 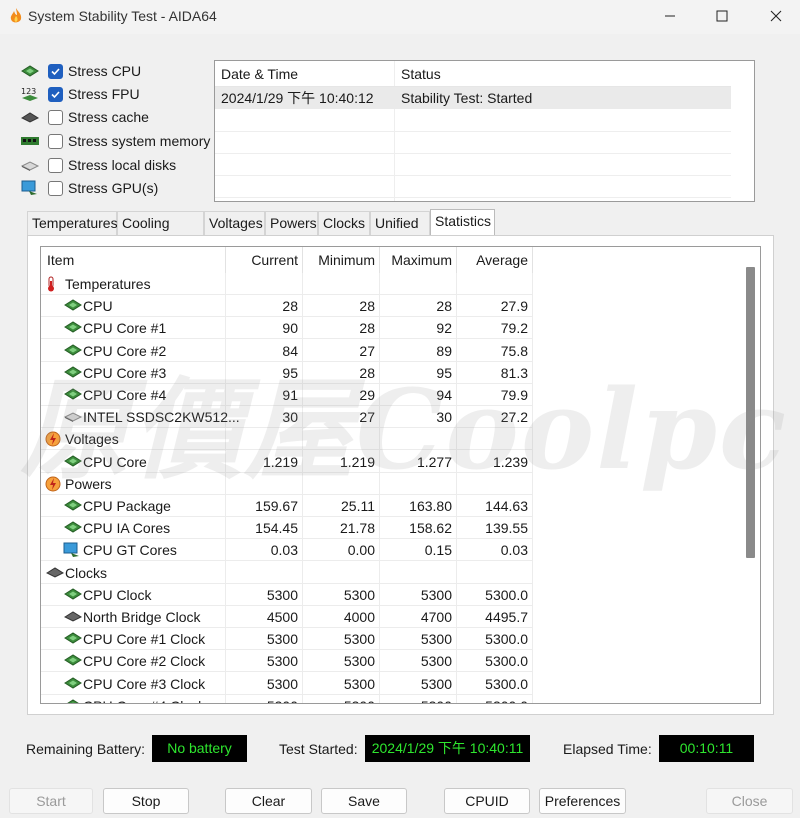 What do you see at coordinates (286, 439) in the screenshot?
I see `group-row: Voltages` at bounding box center [286, 439].